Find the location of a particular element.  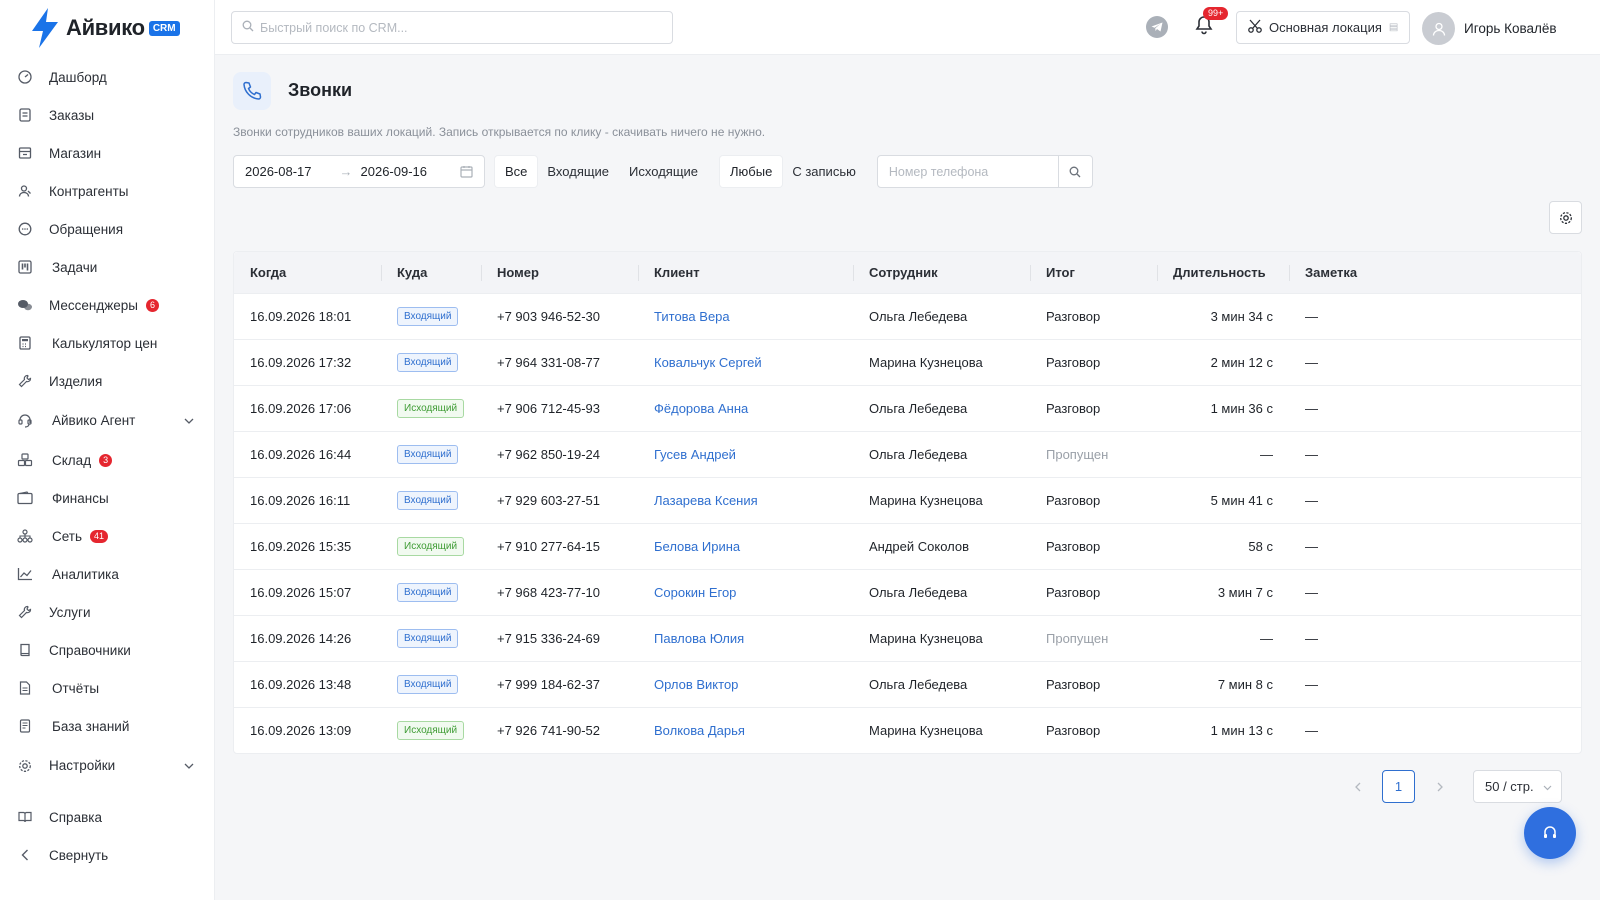

client-cell: Лазарева Ксения is located at coordinates (745, 500).